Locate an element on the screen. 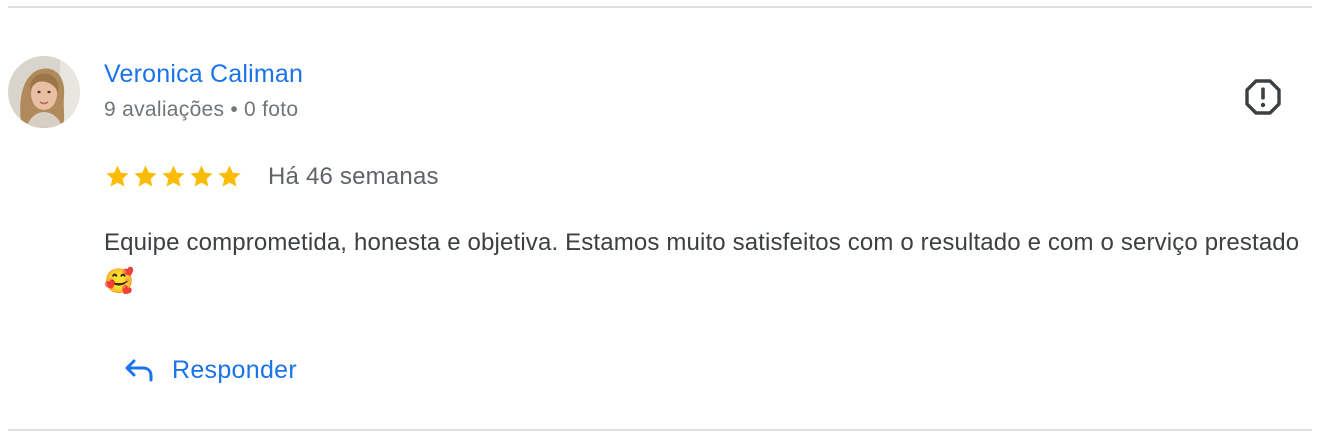 The image size is (1326, 434). avatar is located at coordinates (44, 92).